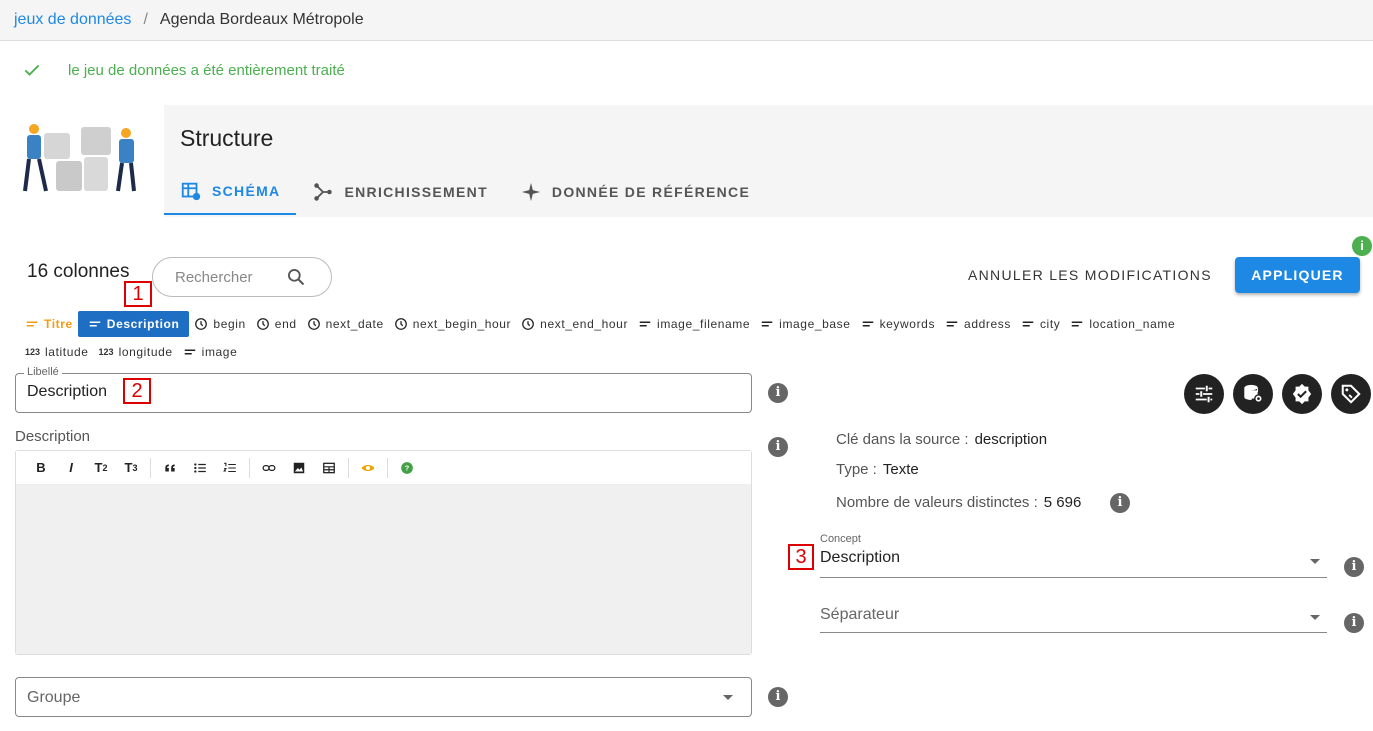 The image size is (1373, 731). I want to click on column-chip-label: address, so click(987, 323).